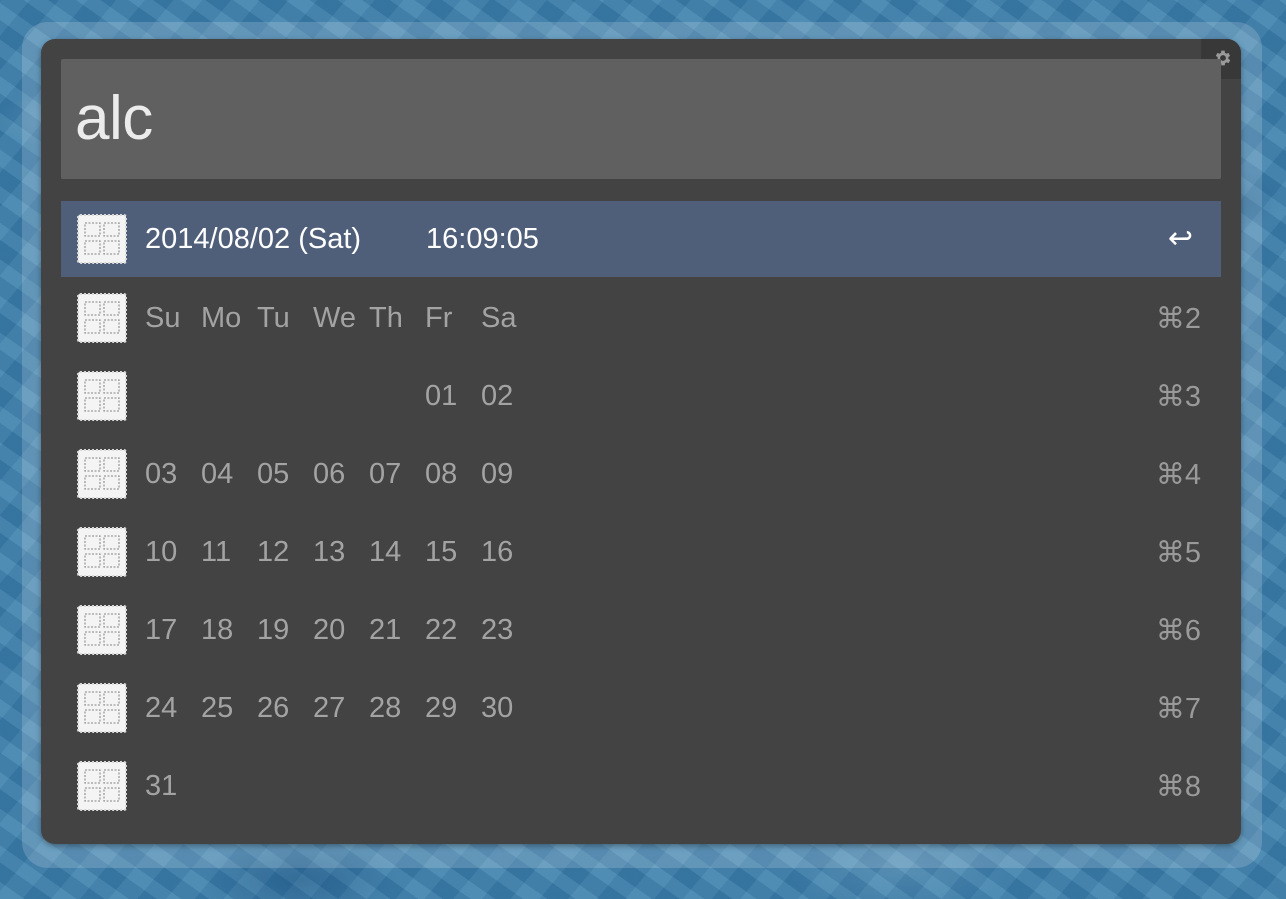 This screenshot has width=1286, height=899. I want to click on result-row-week: 24 25 26 27 28 29 30 ⌘7, so click(641, 708).